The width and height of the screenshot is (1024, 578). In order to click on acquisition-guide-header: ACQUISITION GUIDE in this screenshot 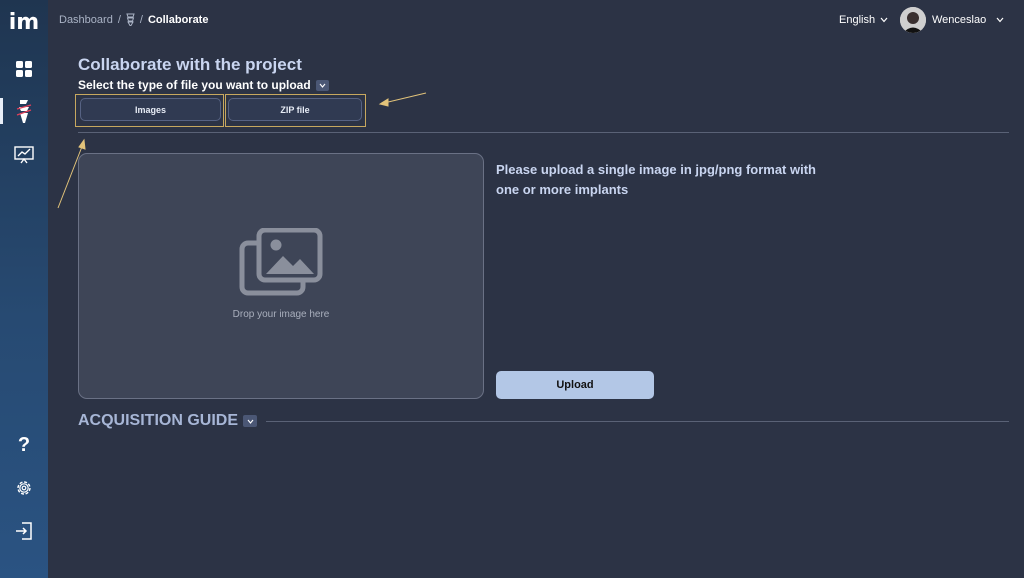, I will do `click(168, 421)`.